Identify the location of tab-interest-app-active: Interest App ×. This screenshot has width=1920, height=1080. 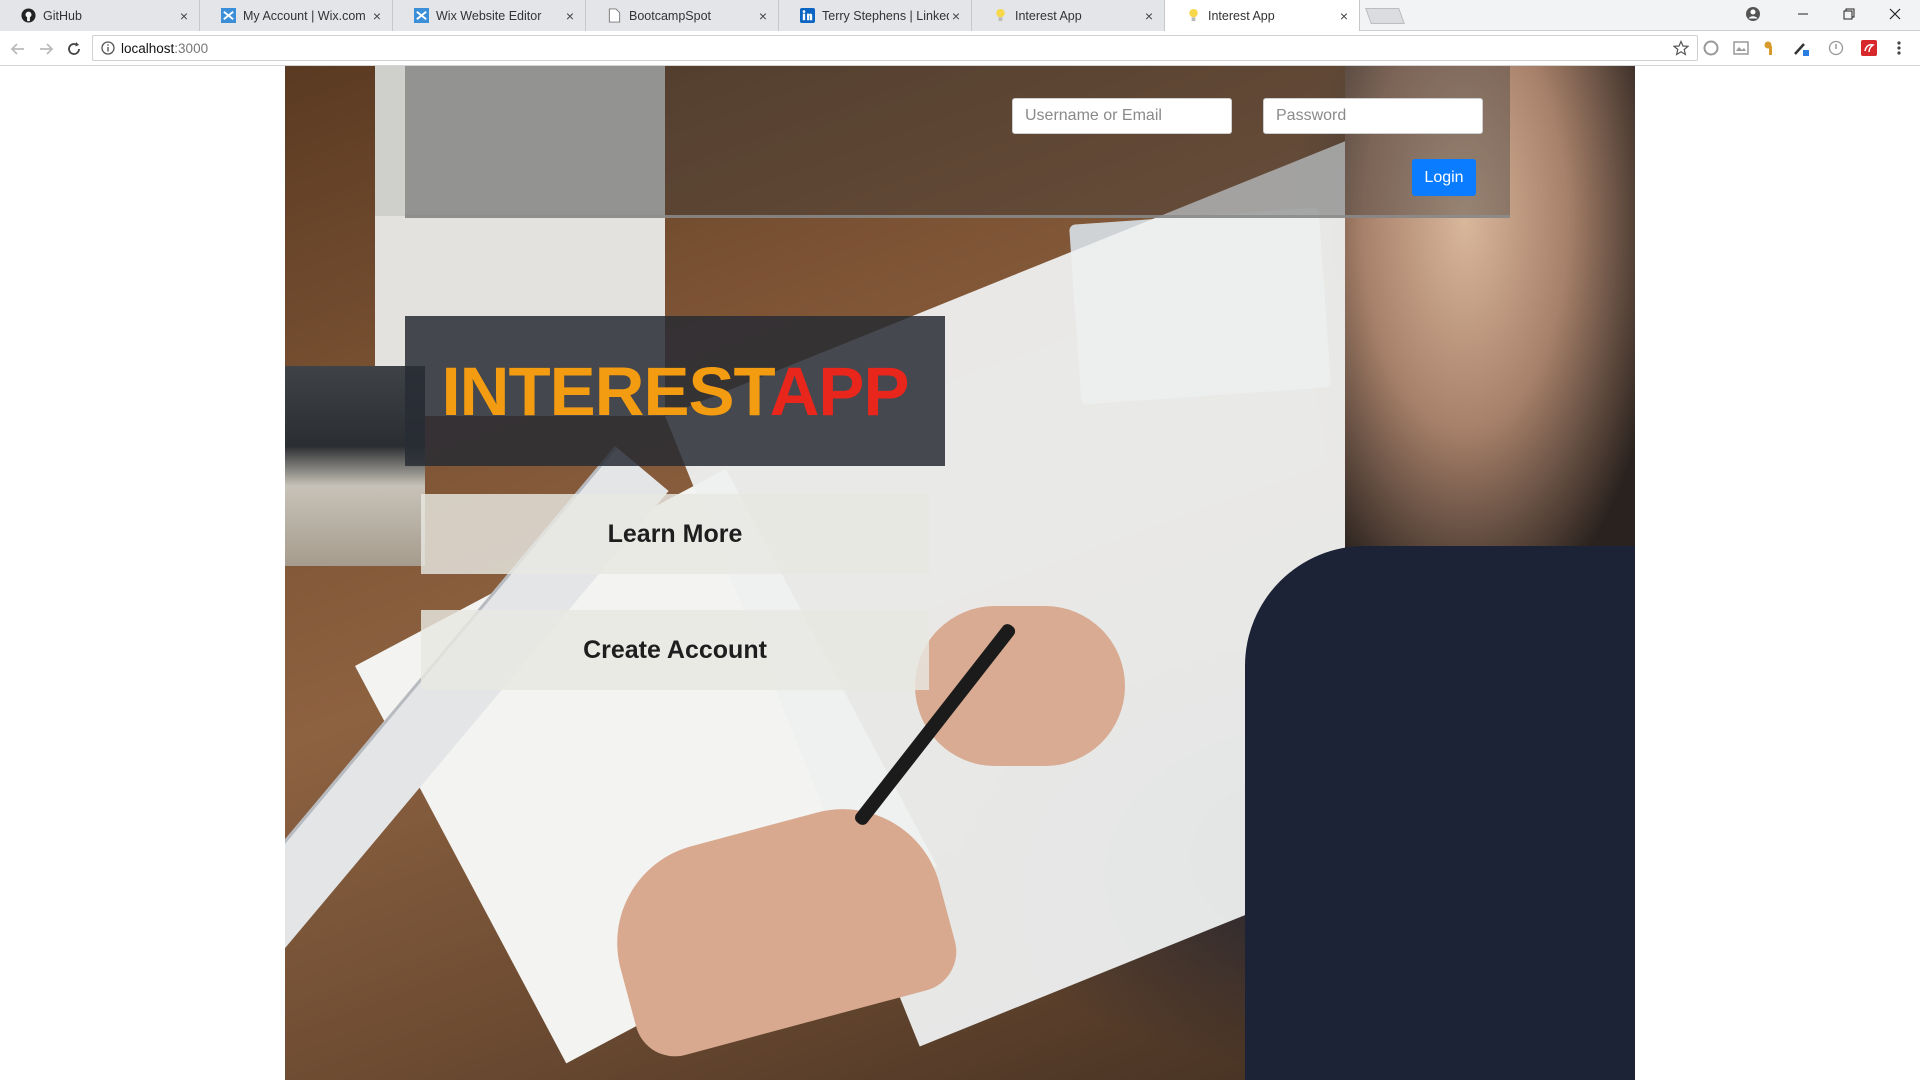
(1262, 15).